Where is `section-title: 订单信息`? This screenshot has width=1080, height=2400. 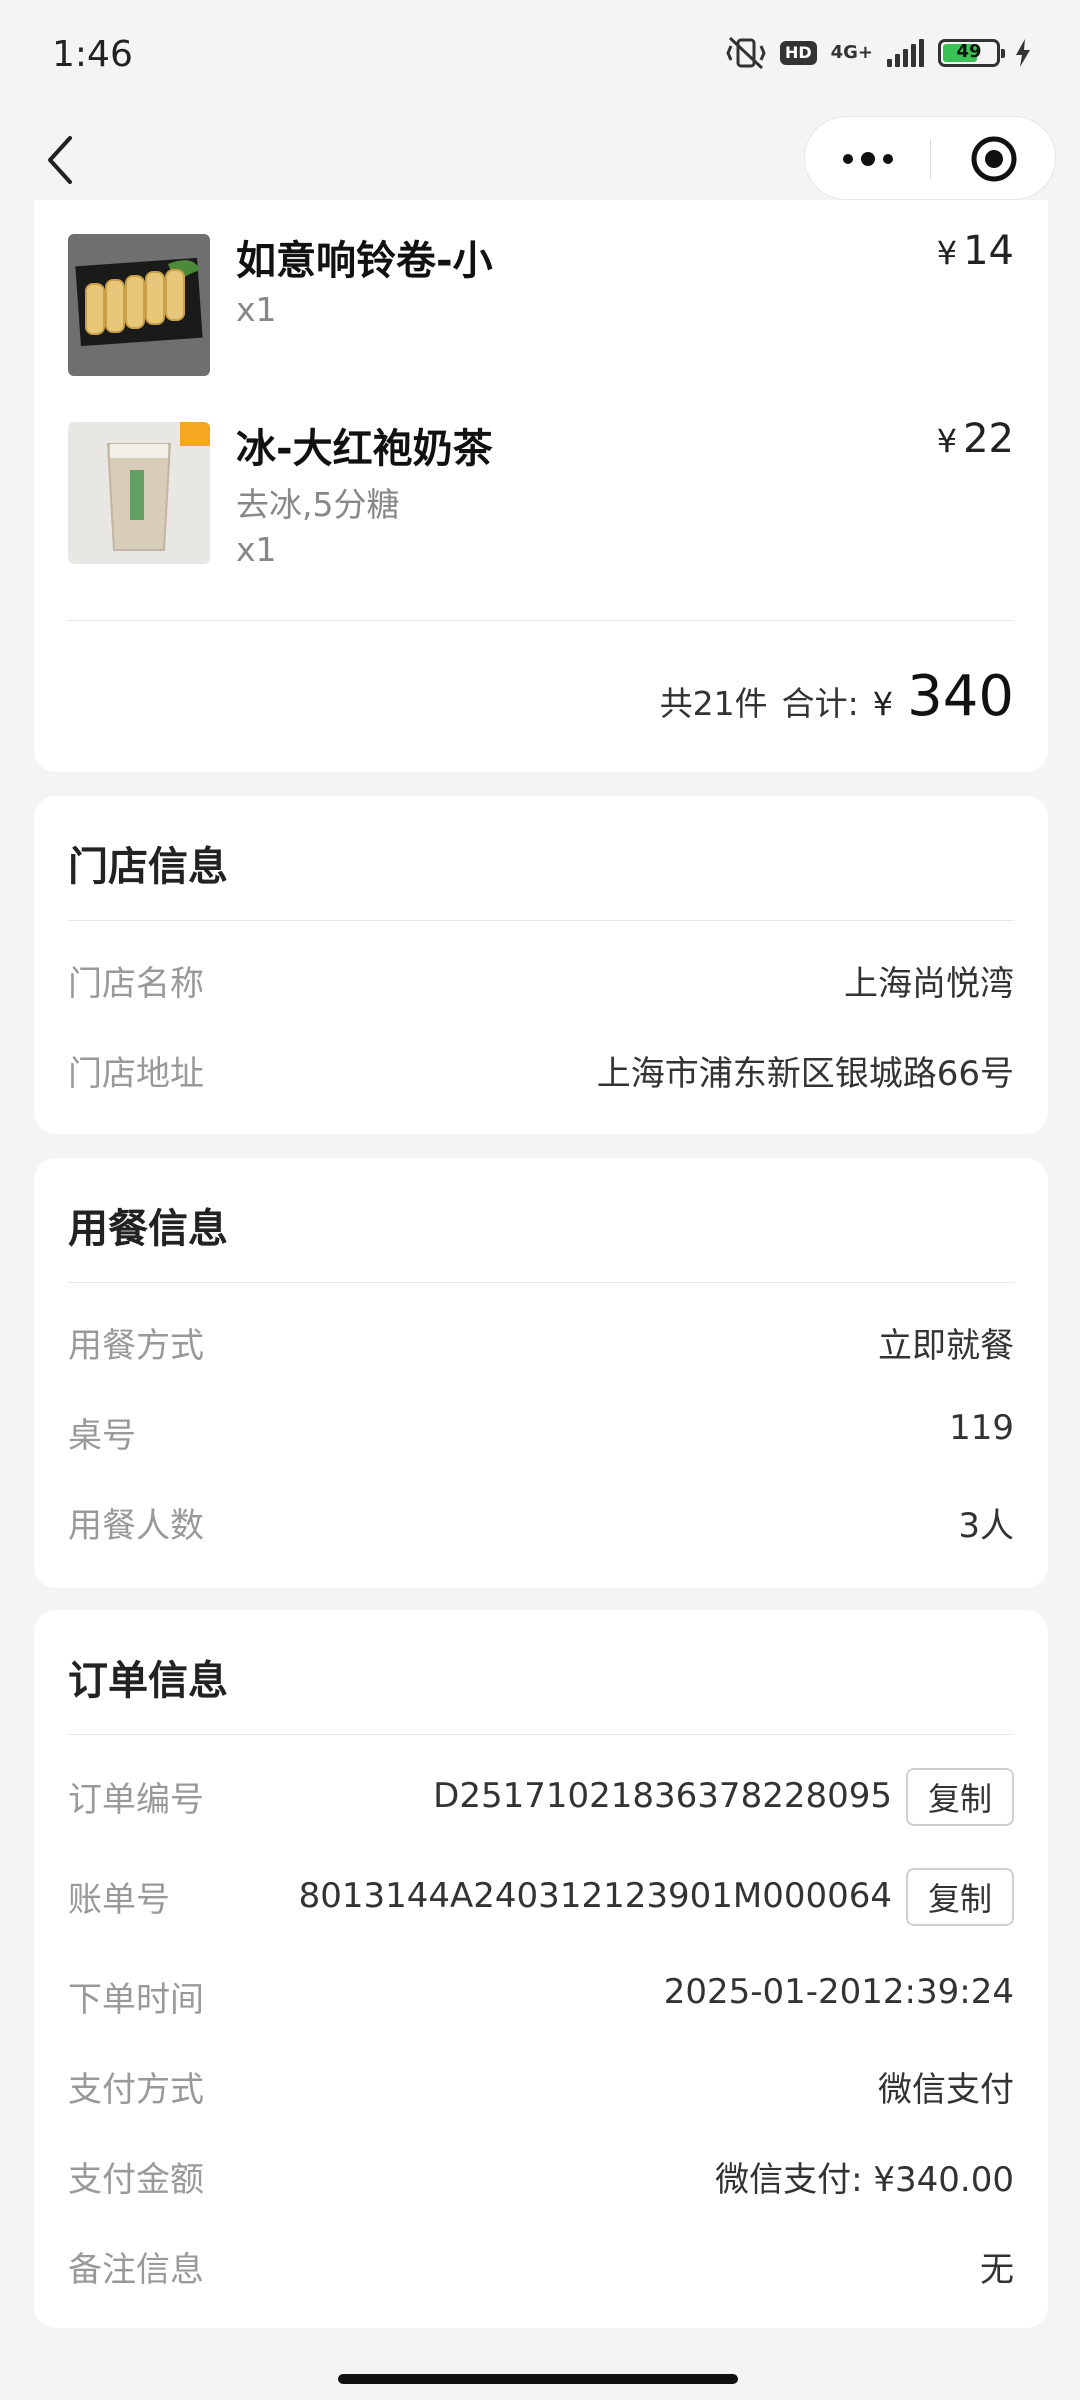
section-title: 订单信息 is located at coordinates (148, 1681).